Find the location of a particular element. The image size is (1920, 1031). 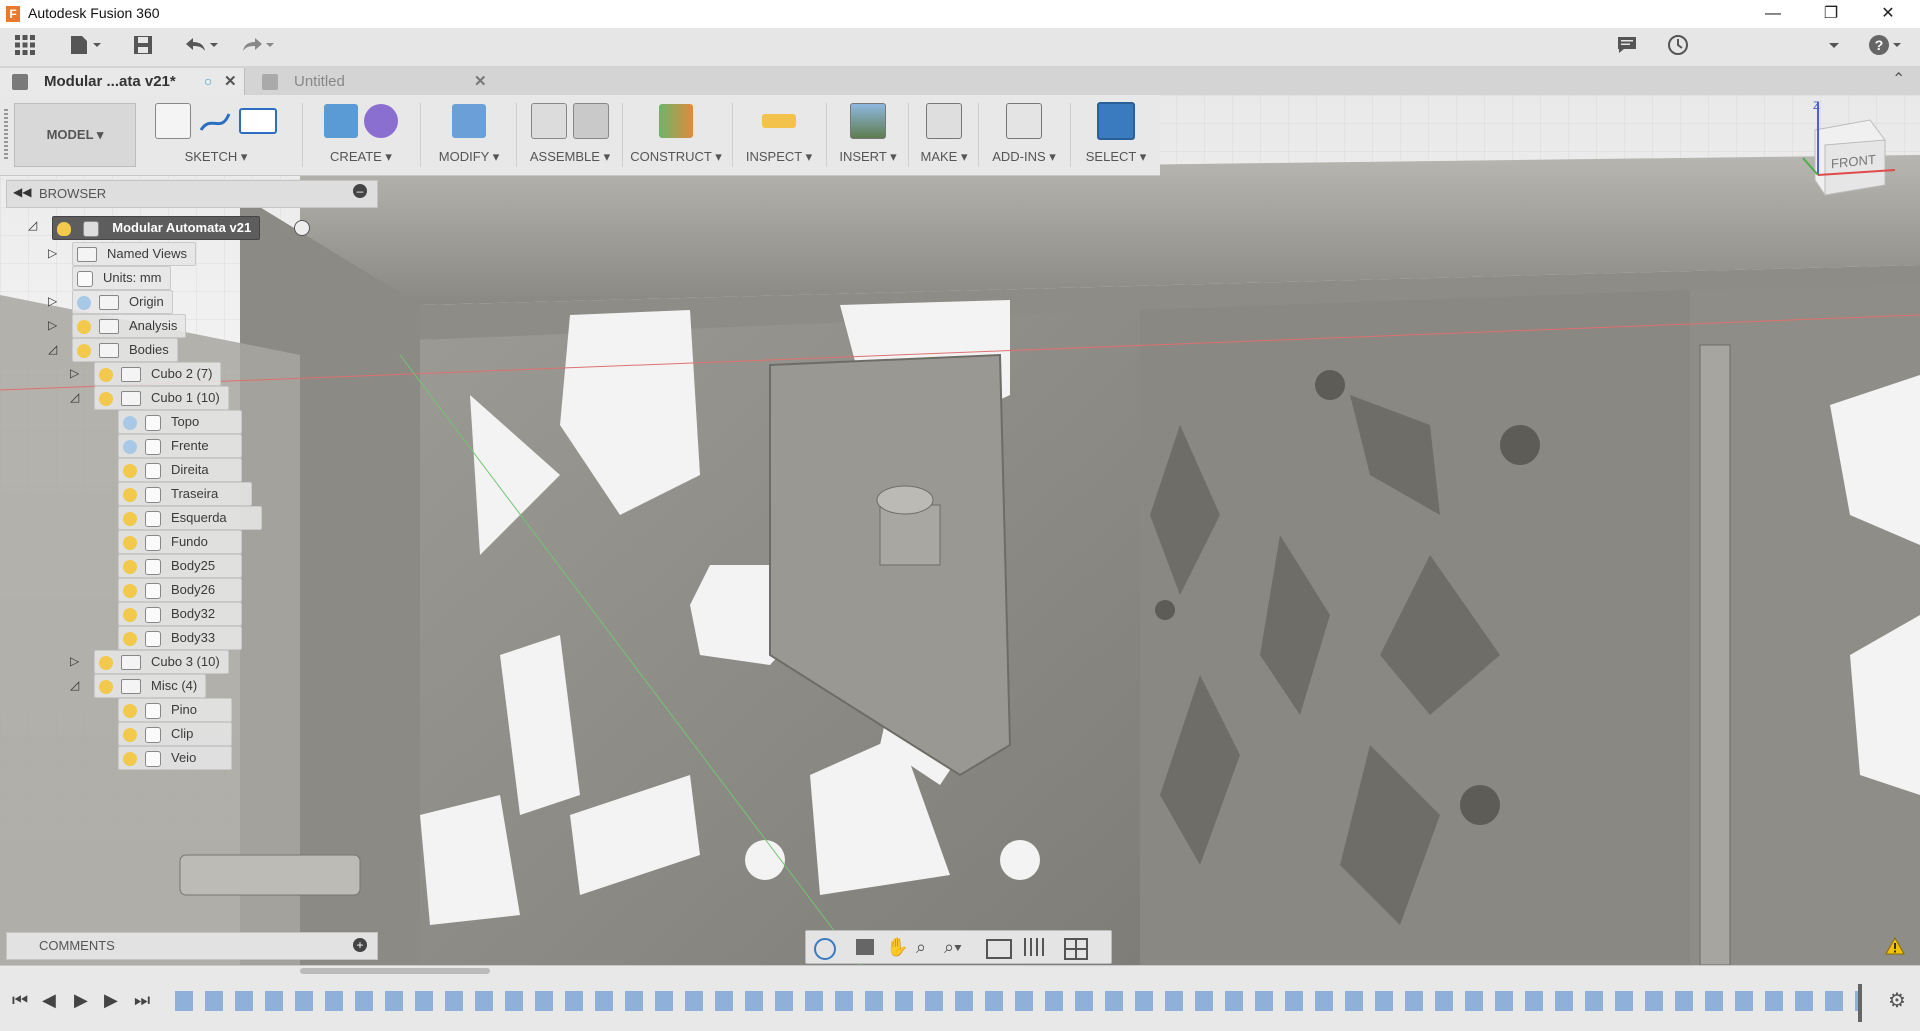

modify-group: MODIFY ▾ is located at coordinates (469, 135).